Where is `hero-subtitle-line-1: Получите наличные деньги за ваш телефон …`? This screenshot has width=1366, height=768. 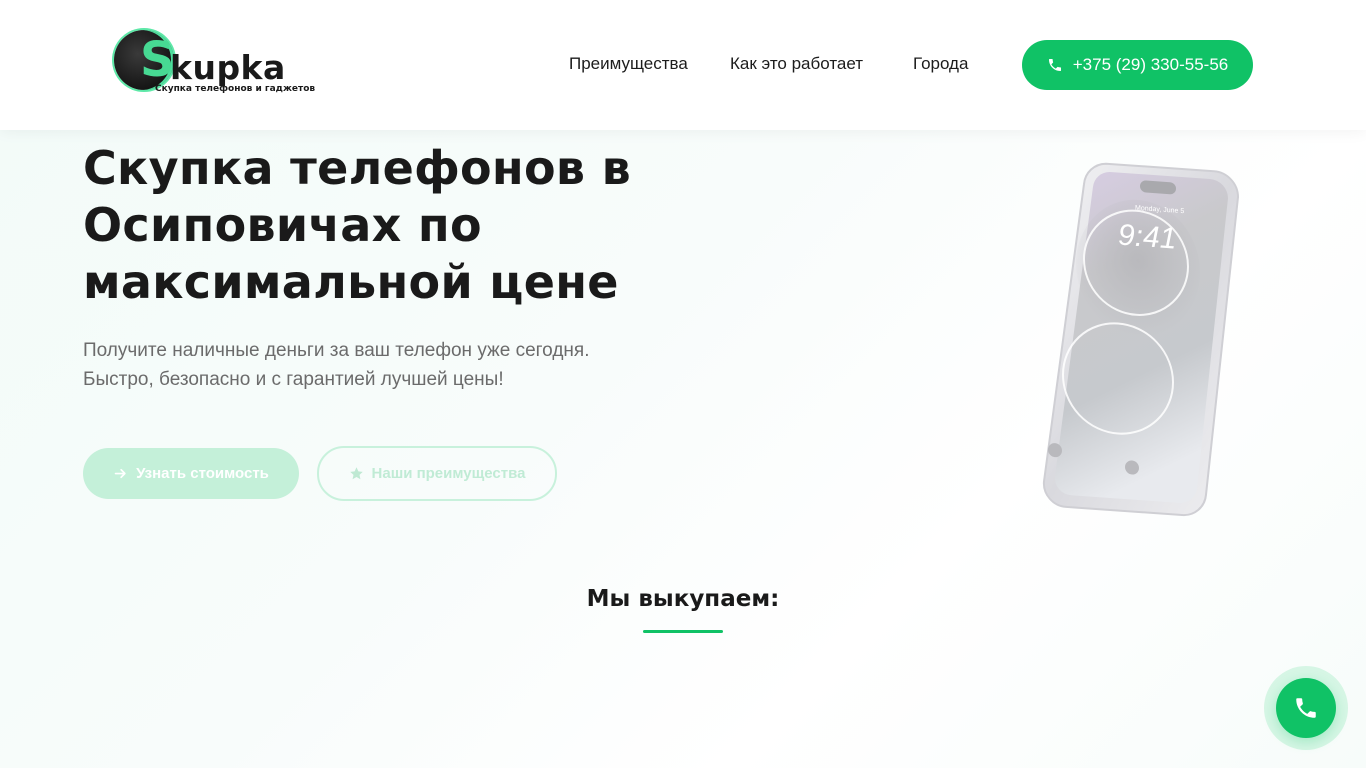
hero-subtitle-line-1: Получите наличные деньги за ваш телефон … is located at coordinates (336, 350).